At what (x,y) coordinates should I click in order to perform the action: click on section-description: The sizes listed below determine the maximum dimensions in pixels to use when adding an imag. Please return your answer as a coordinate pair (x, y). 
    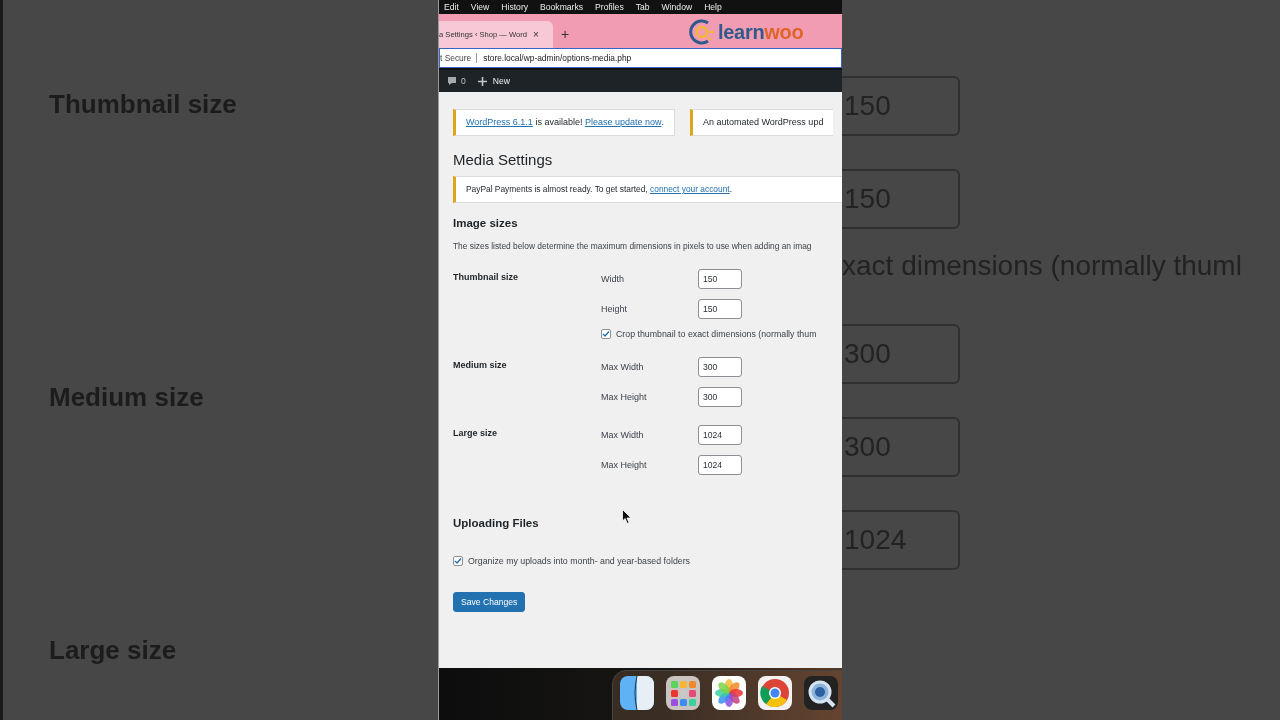
    Looking at the image, I should click on (633, 246).